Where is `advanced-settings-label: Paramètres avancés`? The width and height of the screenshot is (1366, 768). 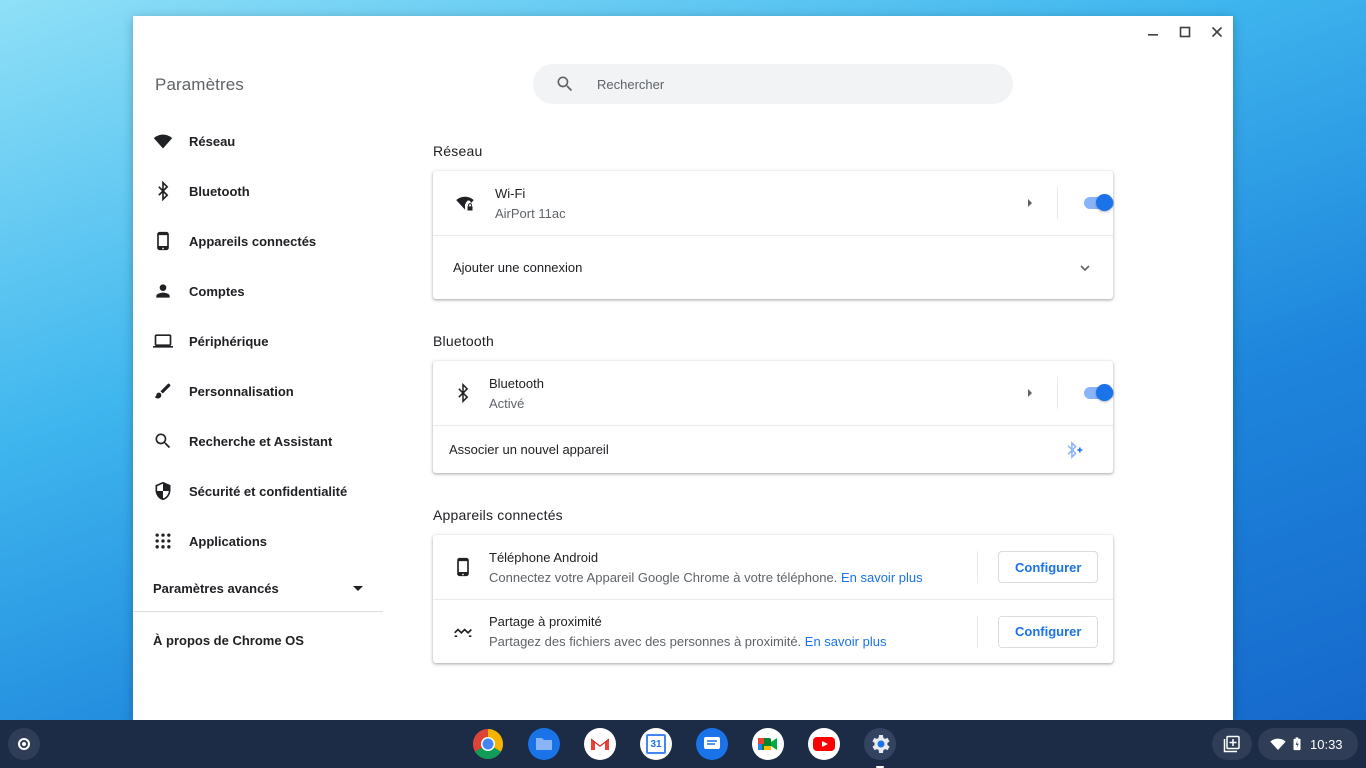 advanced-settings-label: Paramètres avancés is located at coordinates (216, 588).